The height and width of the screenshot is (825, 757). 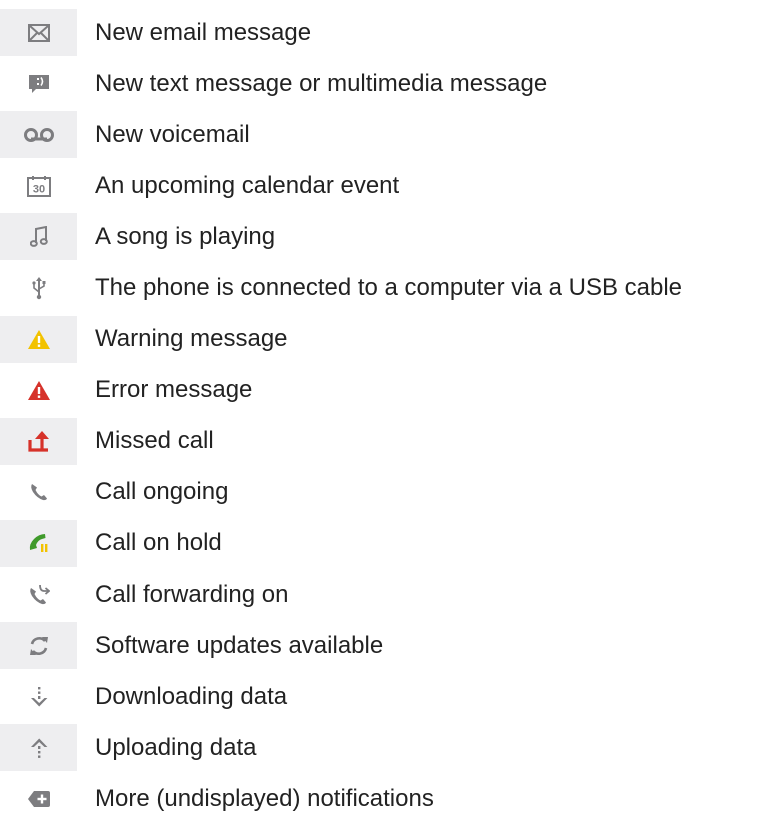 I want to click on list-item: New text message or multimedia message, so click(x=378, y=83).